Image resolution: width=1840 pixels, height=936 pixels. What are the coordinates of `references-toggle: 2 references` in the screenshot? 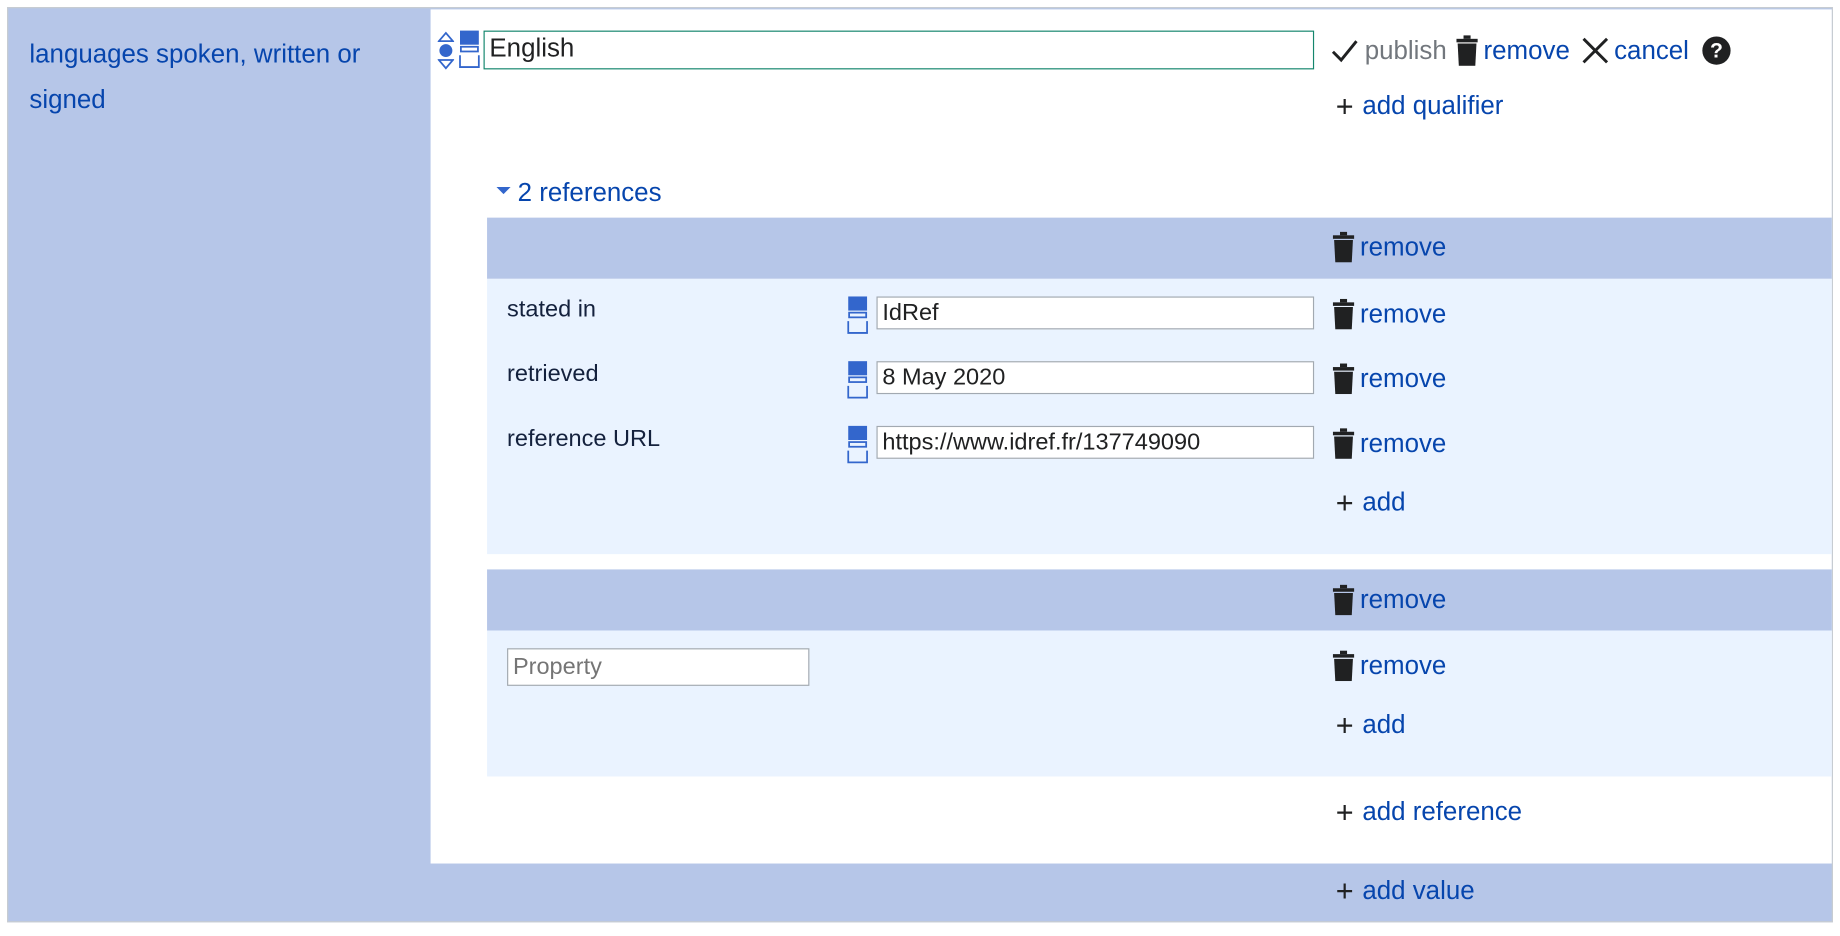 It's located at (578, 193).